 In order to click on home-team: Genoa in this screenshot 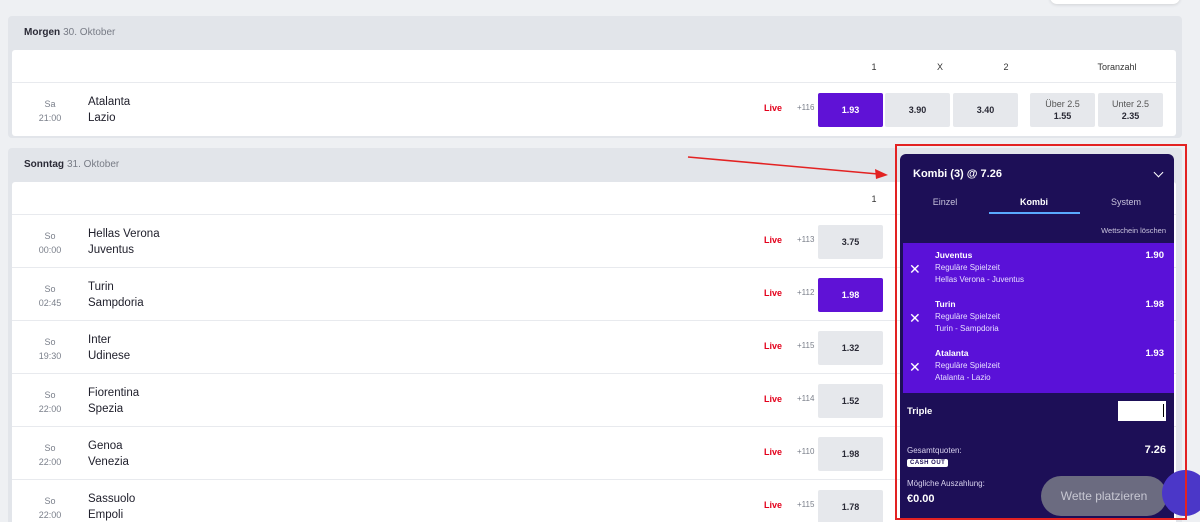, I will do `click(105, 446)`.